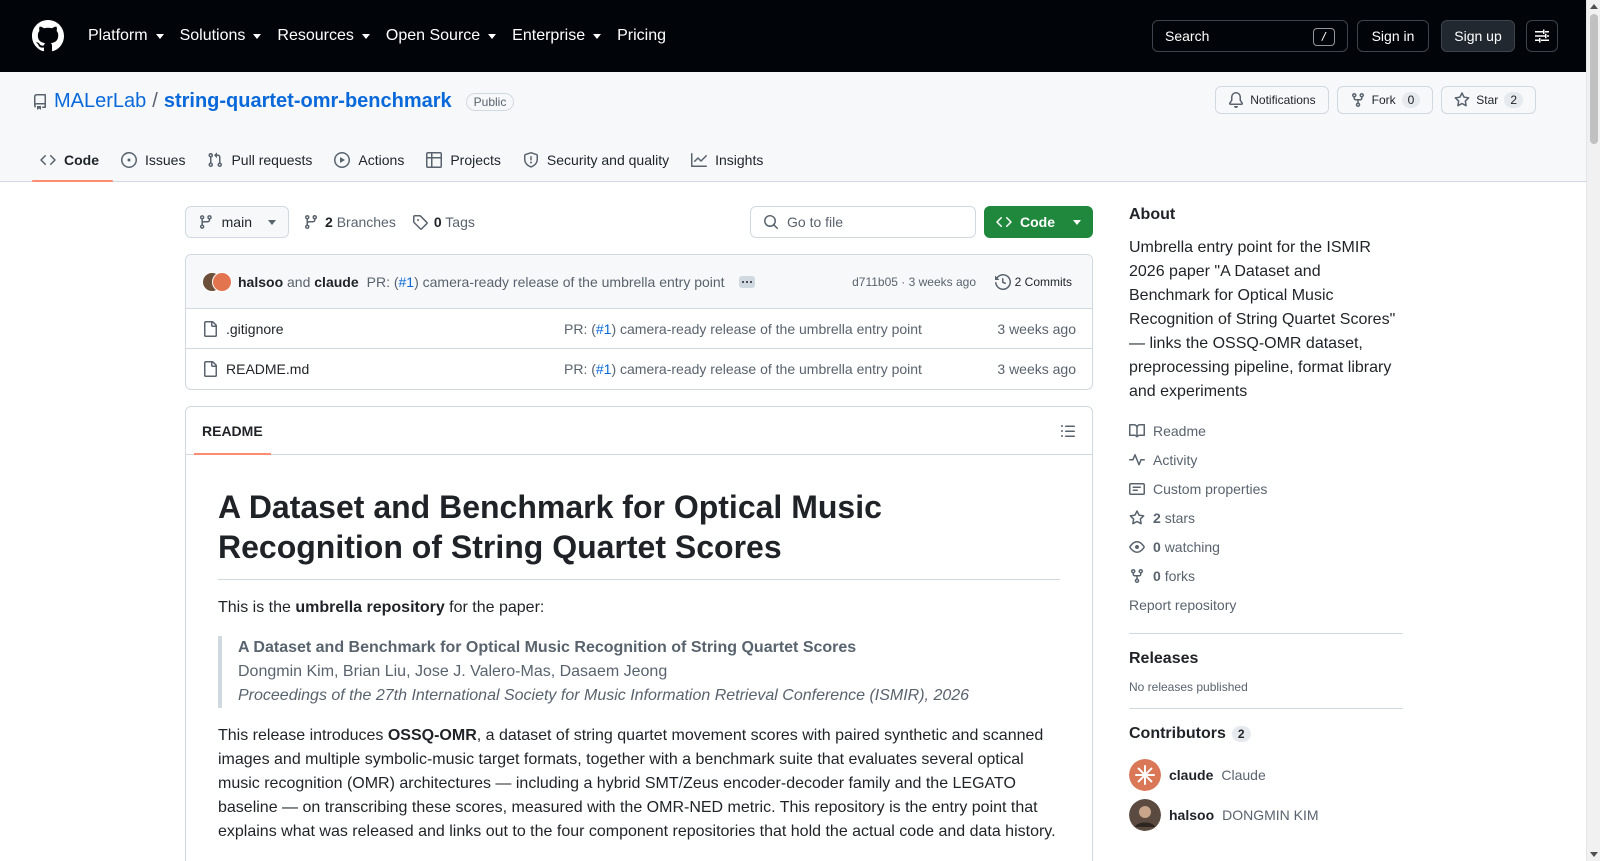 The image size is (1600, 861). Describe the element at coordinates (40, 101) in the screenshot. I see `repo-icon` at that location.